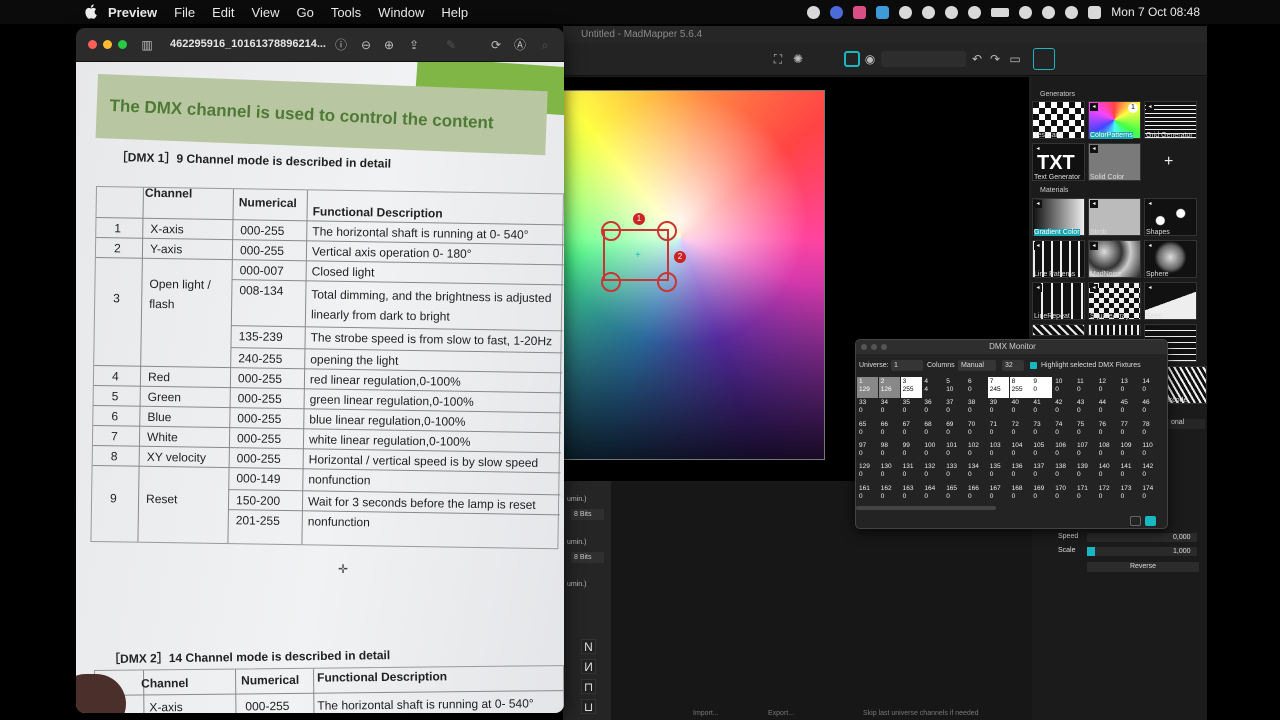  I want to click on material-madnoise: ◂ MadNoise, so click(1114, 259).